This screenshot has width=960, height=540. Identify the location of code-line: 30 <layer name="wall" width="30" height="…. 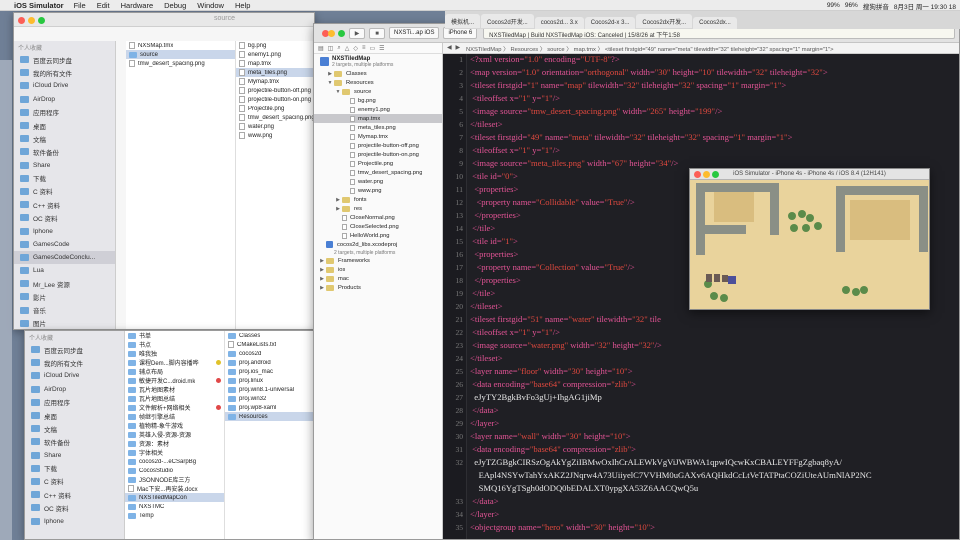
(701, 437).